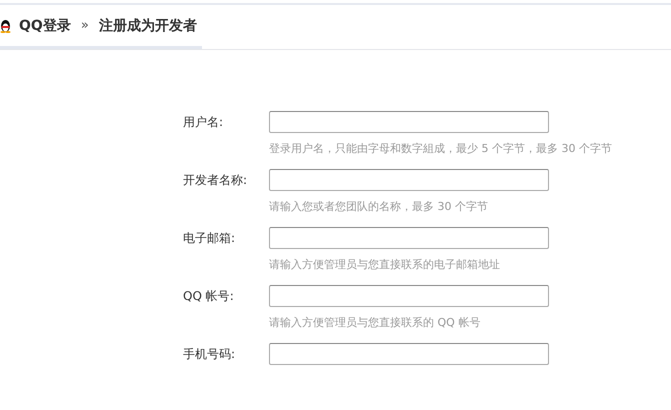 This screenshot has height=410, width=671. Describe the element at coordinates (379, 207) in the screenshot. I see `field-hint: 请输入您或者您团队的名称，最多 30 个字节` at that location.